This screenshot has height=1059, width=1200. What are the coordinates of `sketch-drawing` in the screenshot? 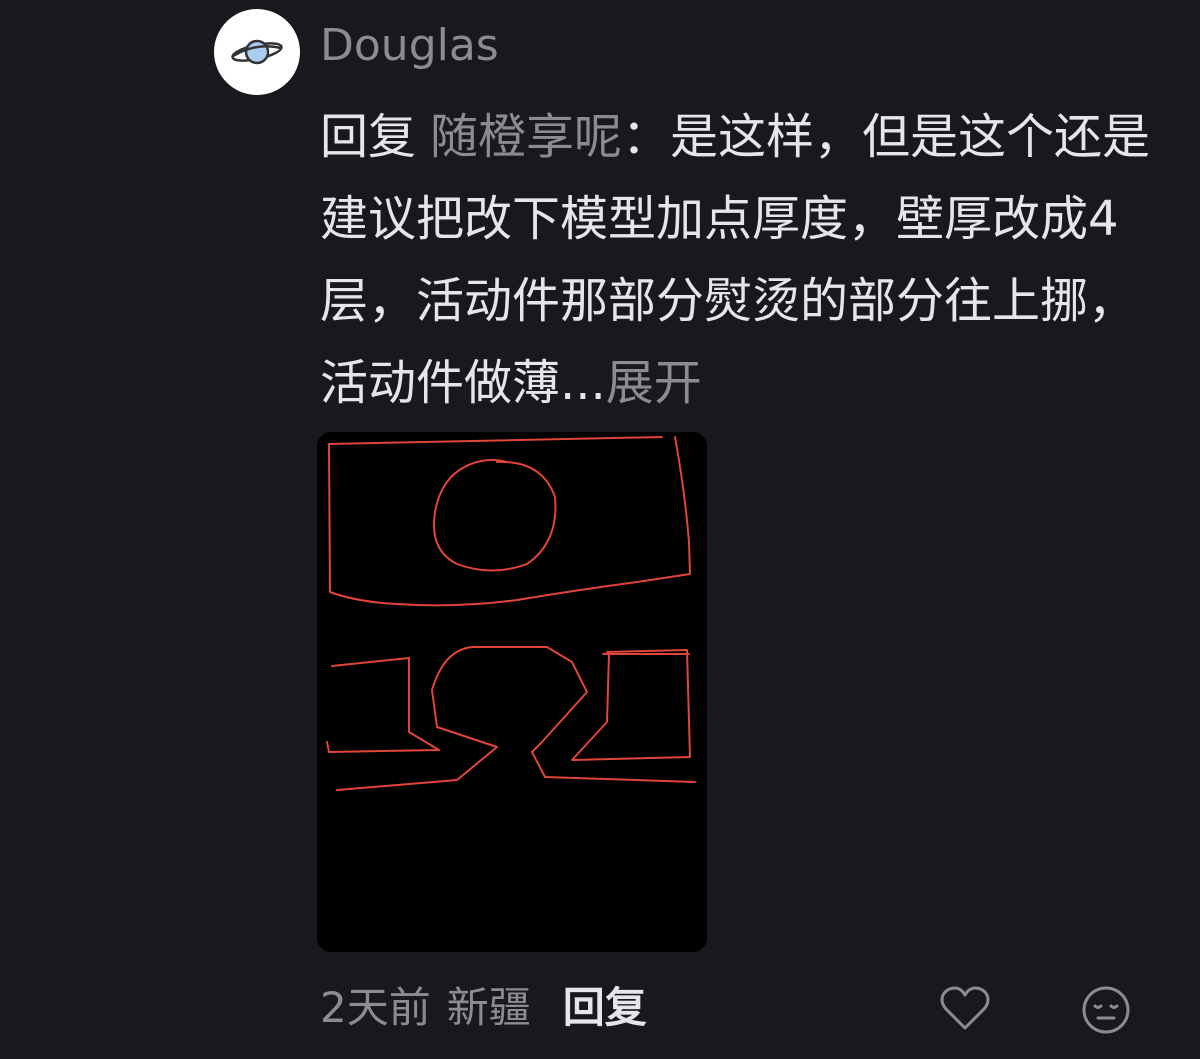 It's located at (511, 613).